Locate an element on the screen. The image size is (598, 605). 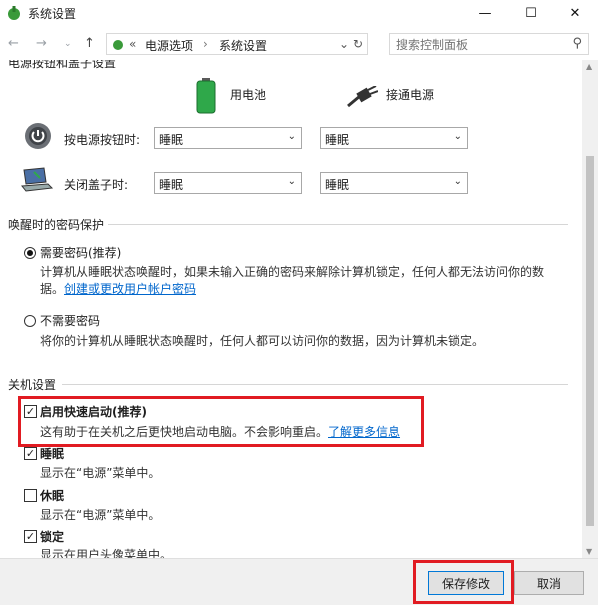
search-icon: ⚲ is located at coordinates (577, 43).